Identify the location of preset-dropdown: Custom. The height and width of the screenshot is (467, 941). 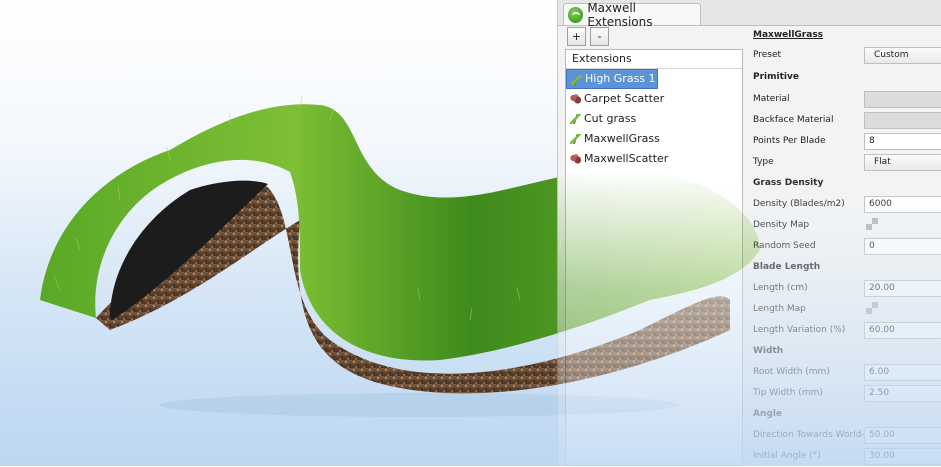
(902, 55).